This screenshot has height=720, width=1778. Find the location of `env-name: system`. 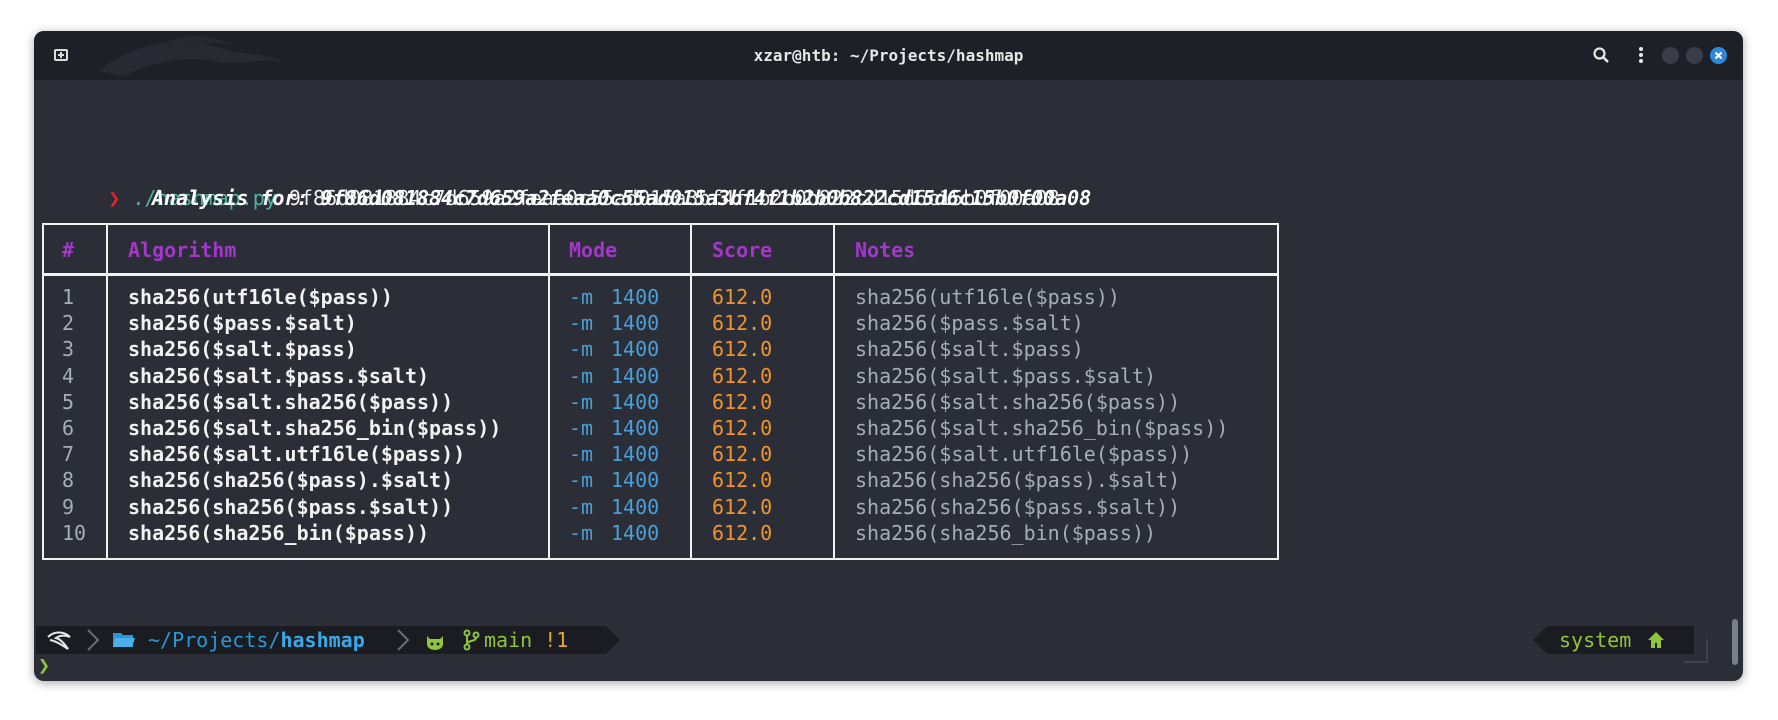

env-name: system is located at coordinates (1595, 640).